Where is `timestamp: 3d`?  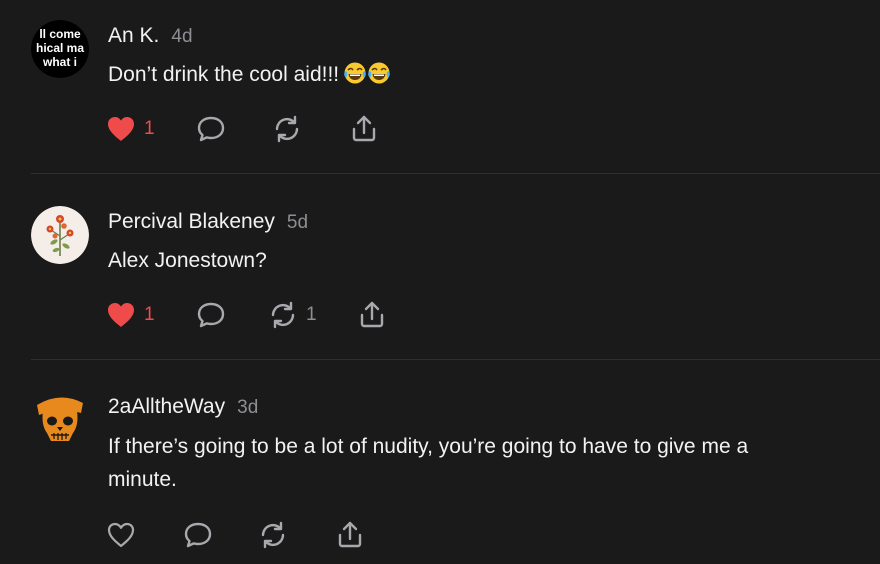 timestamp: 3d is located at coordinates (247, 407).